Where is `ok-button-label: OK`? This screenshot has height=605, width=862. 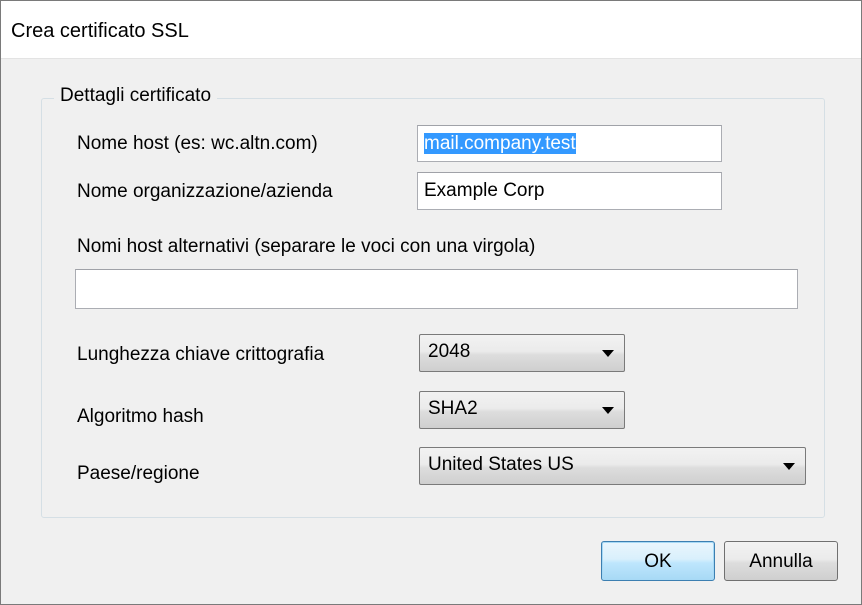 ok-button-label: OK is located at coordinates (658, 561).